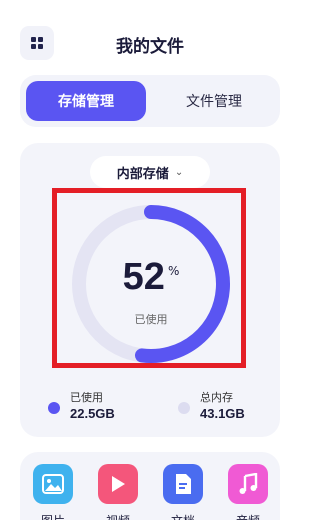 This screenshot has width=320, height=520. Describe the element at coordinates (216, 397) in the screenshot. I see `legend-total-label: 总内存` at that location.